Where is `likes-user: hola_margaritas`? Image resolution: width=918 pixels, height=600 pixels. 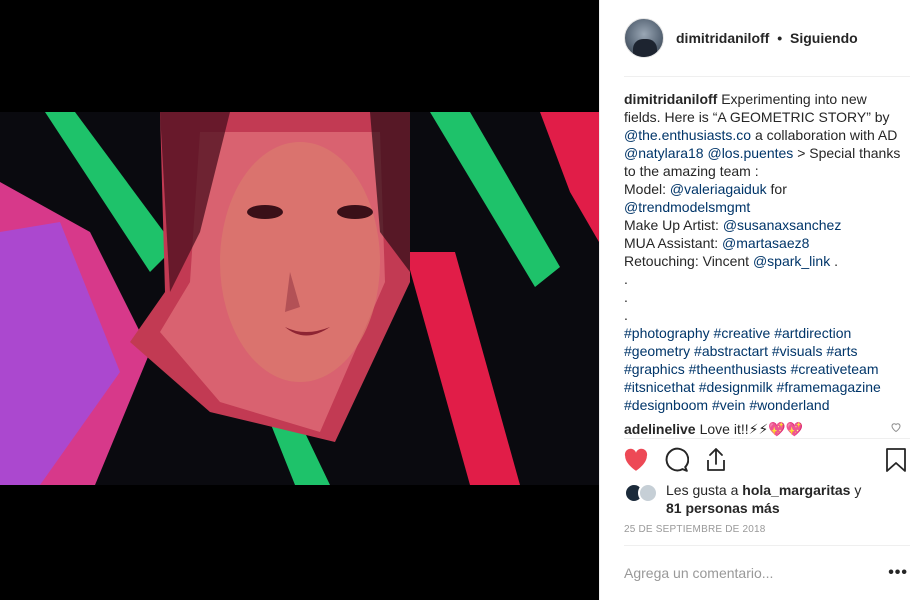
likes-user: hola_margaritas is located at coordinates (796, 490).